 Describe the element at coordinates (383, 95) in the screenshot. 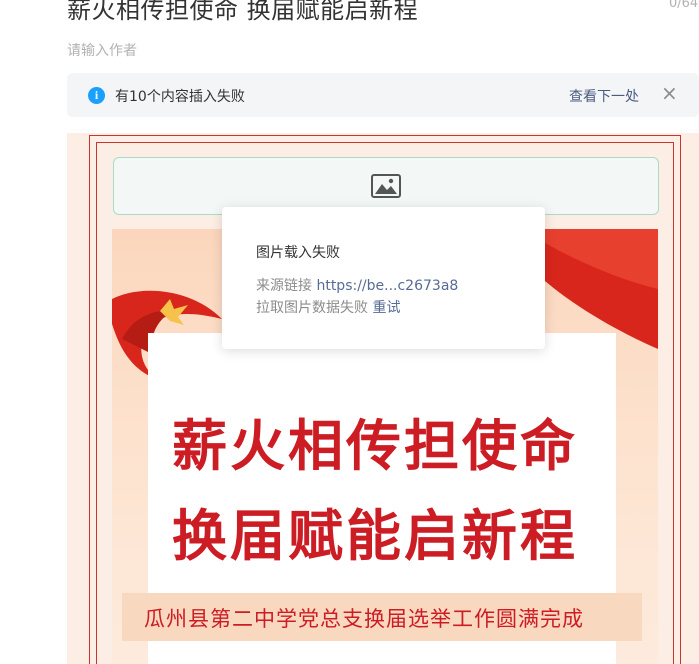

I see `insert-failure-notice: i 有10个内容插入失败 查看下一处 ×` at that location.